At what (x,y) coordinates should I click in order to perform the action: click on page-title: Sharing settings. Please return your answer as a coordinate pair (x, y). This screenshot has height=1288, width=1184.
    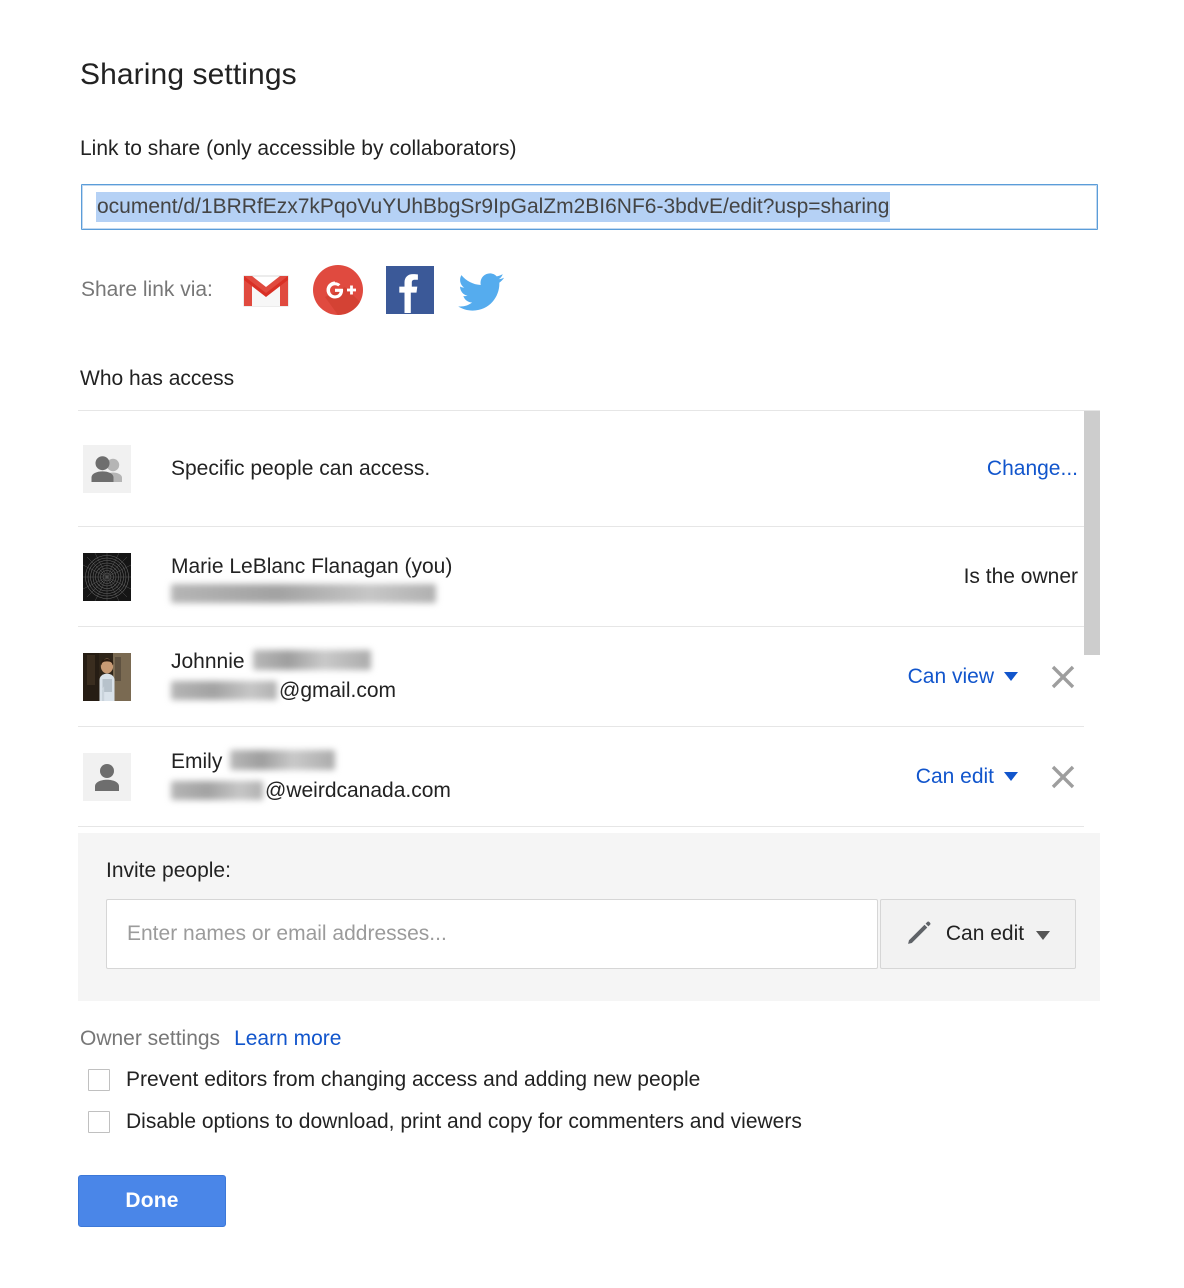
    Looking at the image, I should click on (188, 74).